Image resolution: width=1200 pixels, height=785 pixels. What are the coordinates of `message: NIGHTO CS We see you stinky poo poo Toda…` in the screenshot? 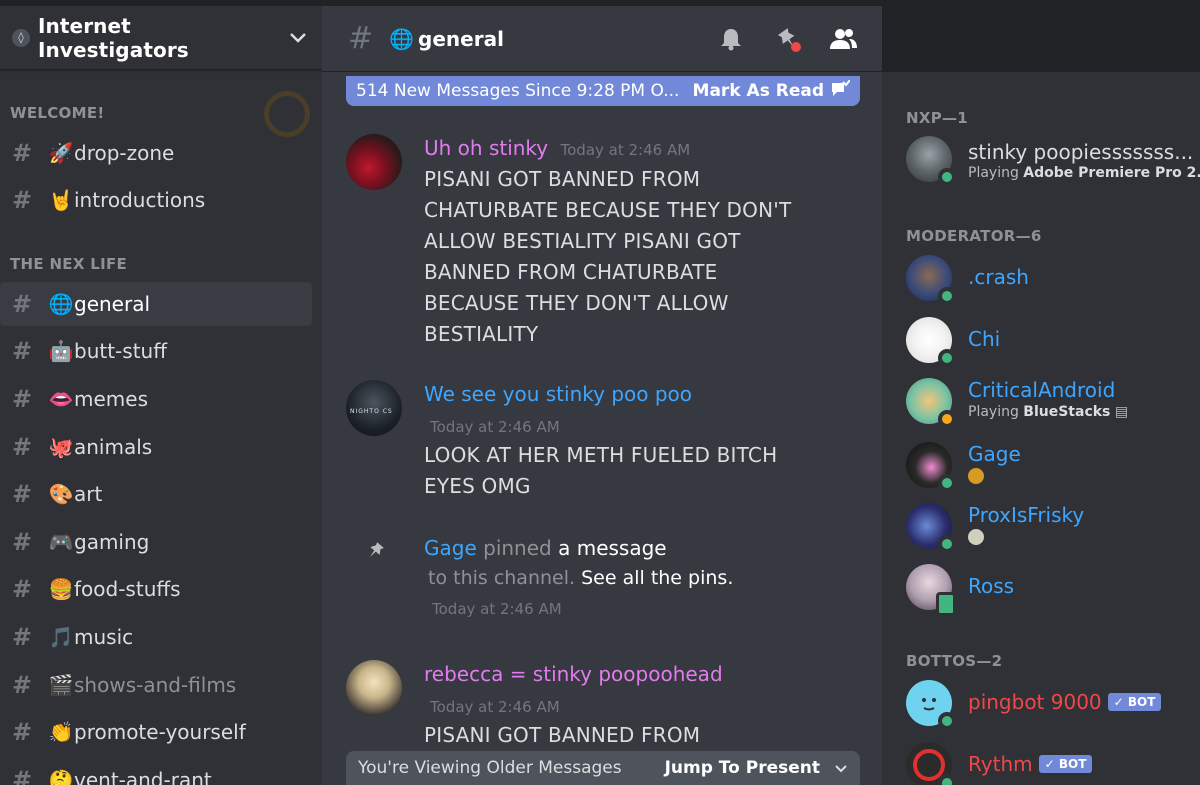 It's located at (592, 445).